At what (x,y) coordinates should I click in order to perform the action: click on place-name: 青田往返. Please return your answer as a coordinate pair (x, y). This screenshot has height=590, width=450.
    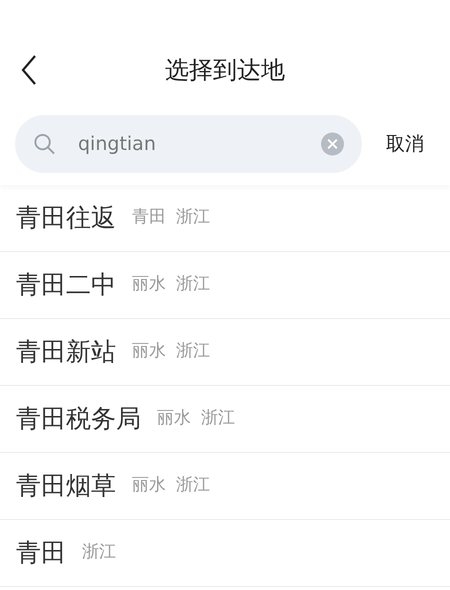
    Looking at the image, I should click on (66, 218).